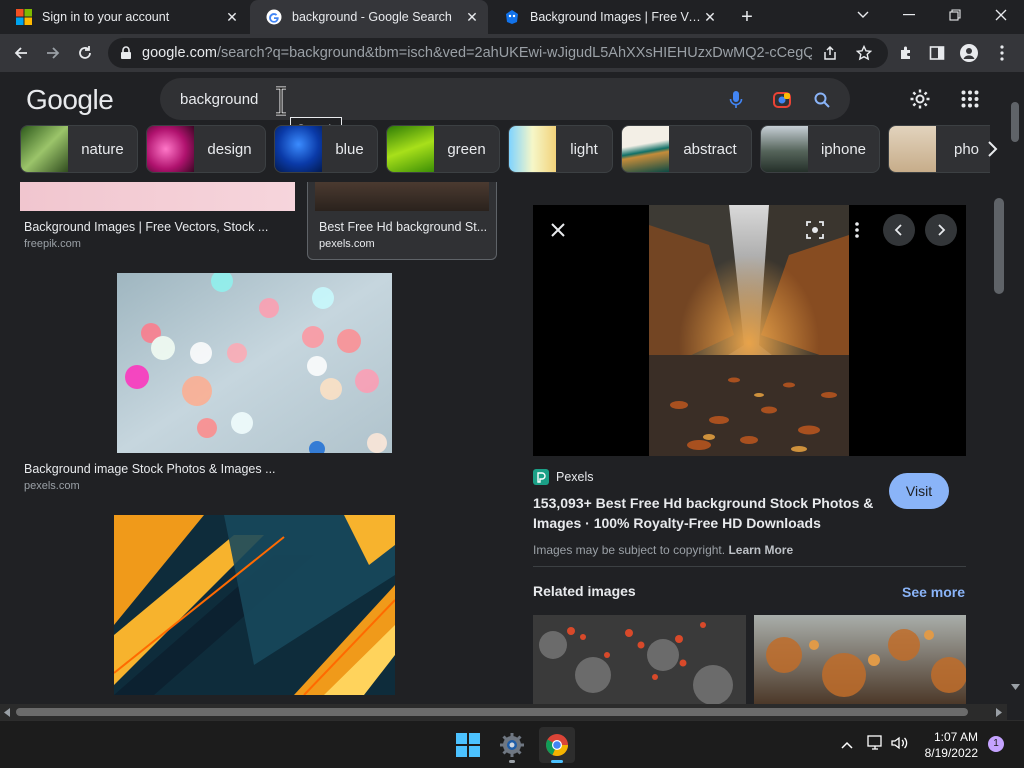  What do you see at coordinates (822, 100) in the screenshot?
I see `search-icon` at bounding box center [822, 100].